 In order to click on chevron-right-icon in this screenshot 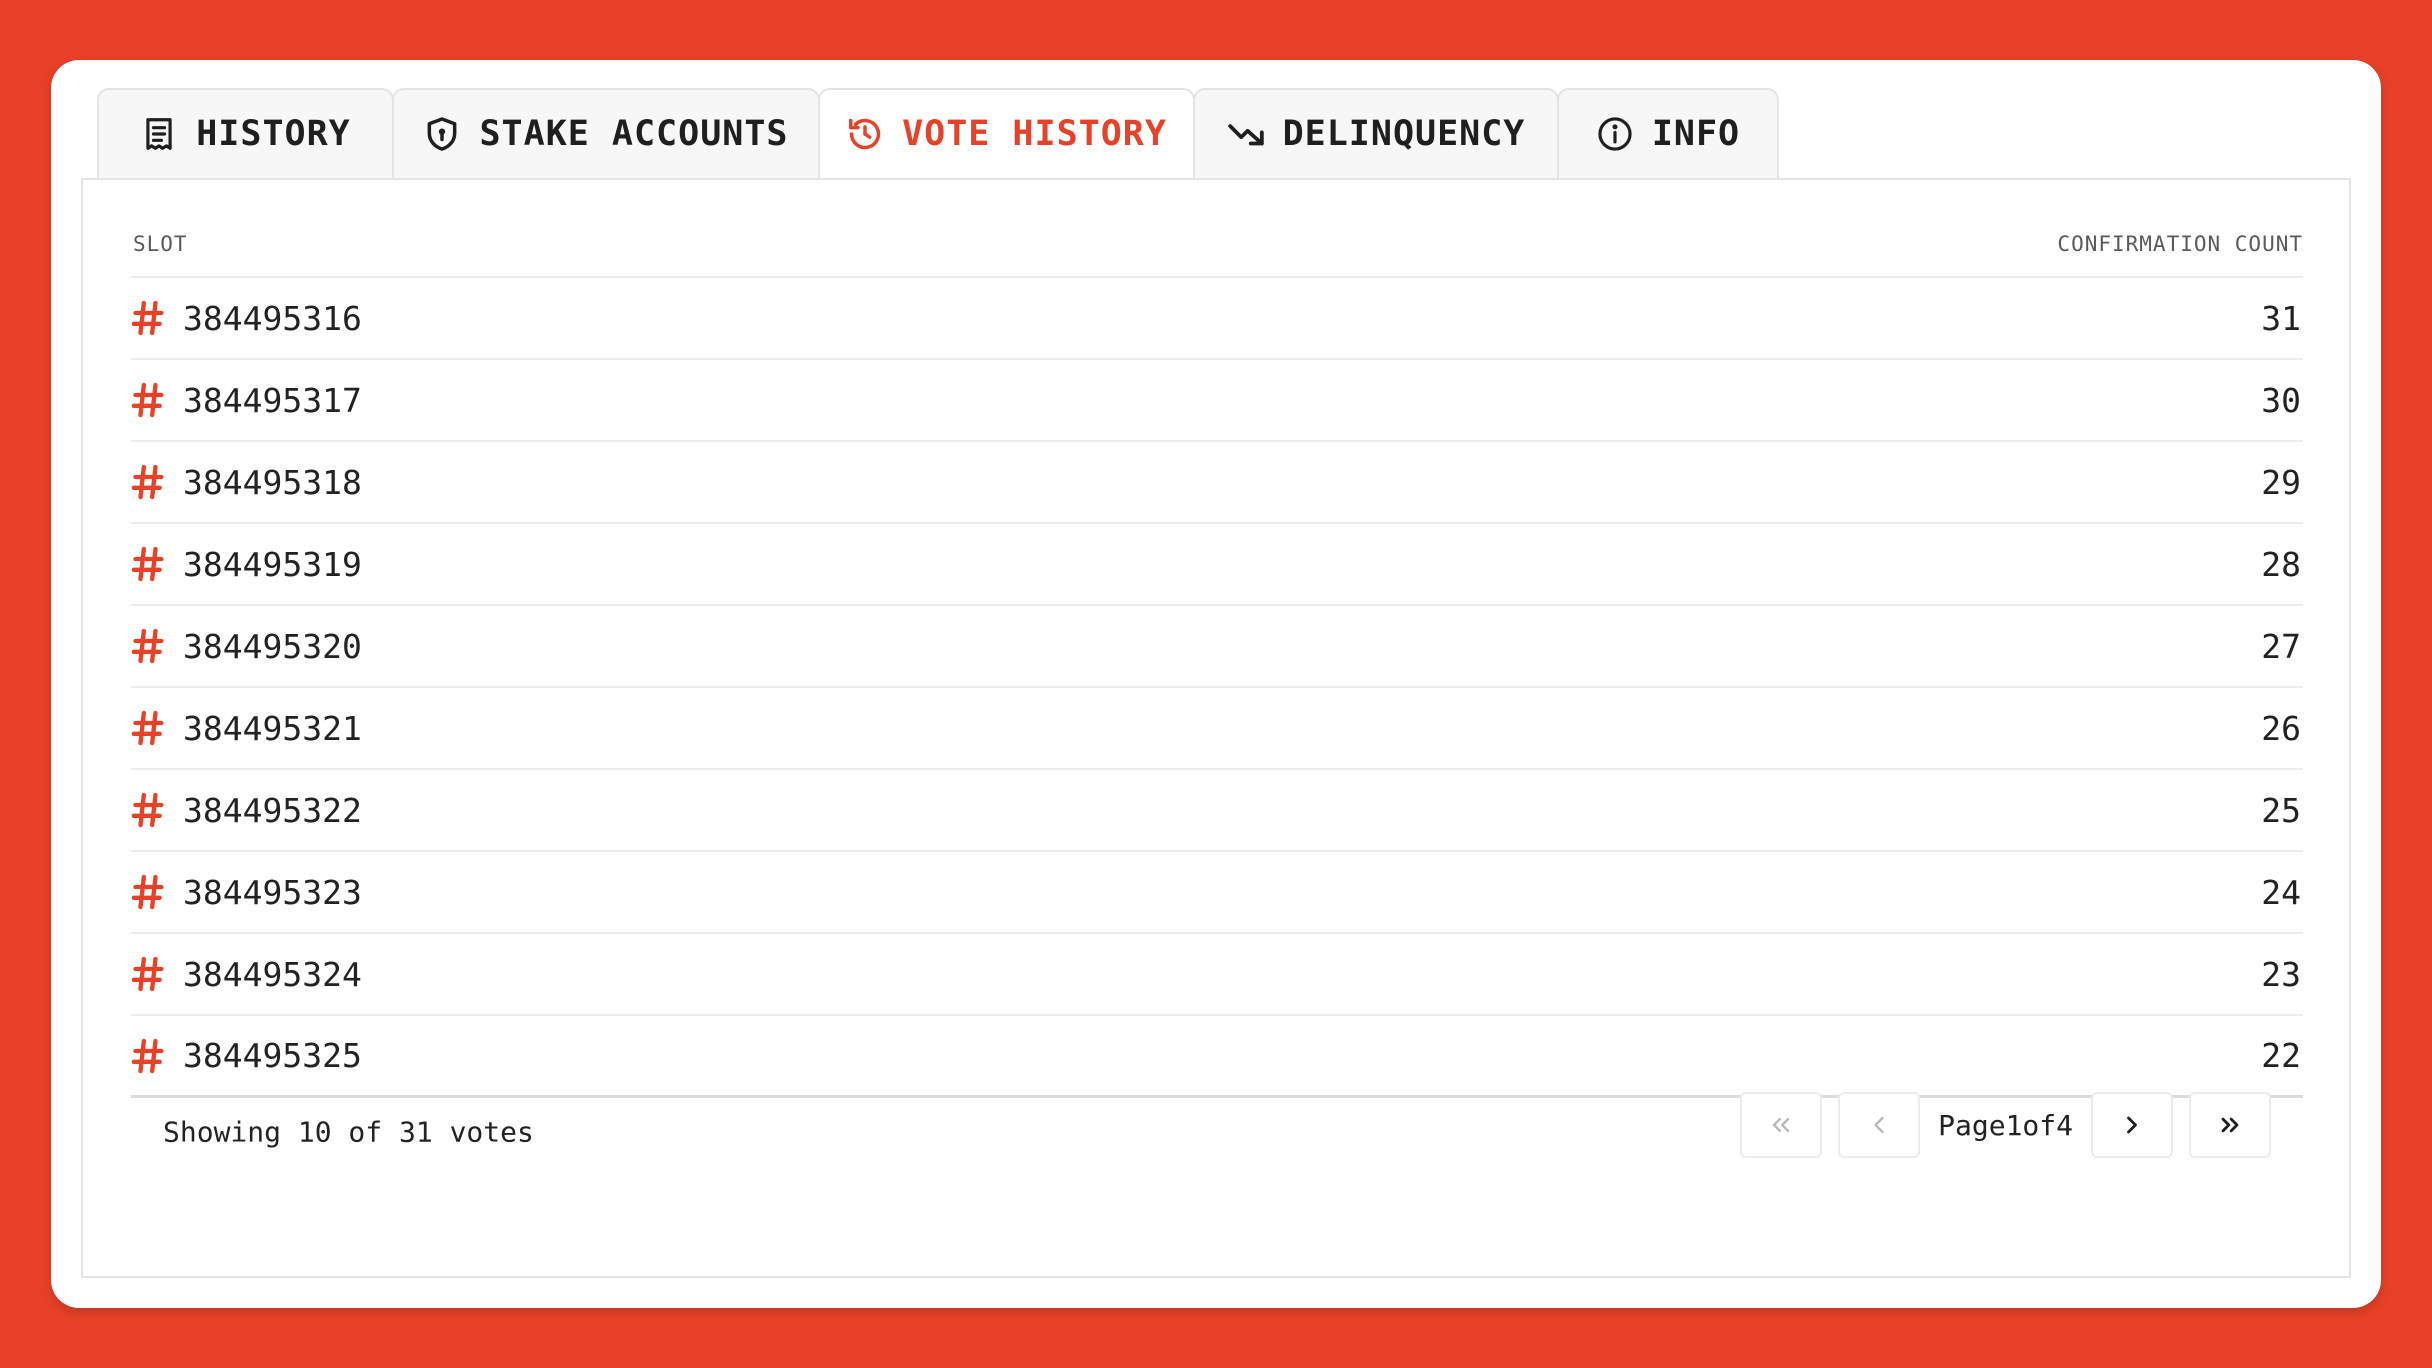, I will do `click(2132, 1125)`.